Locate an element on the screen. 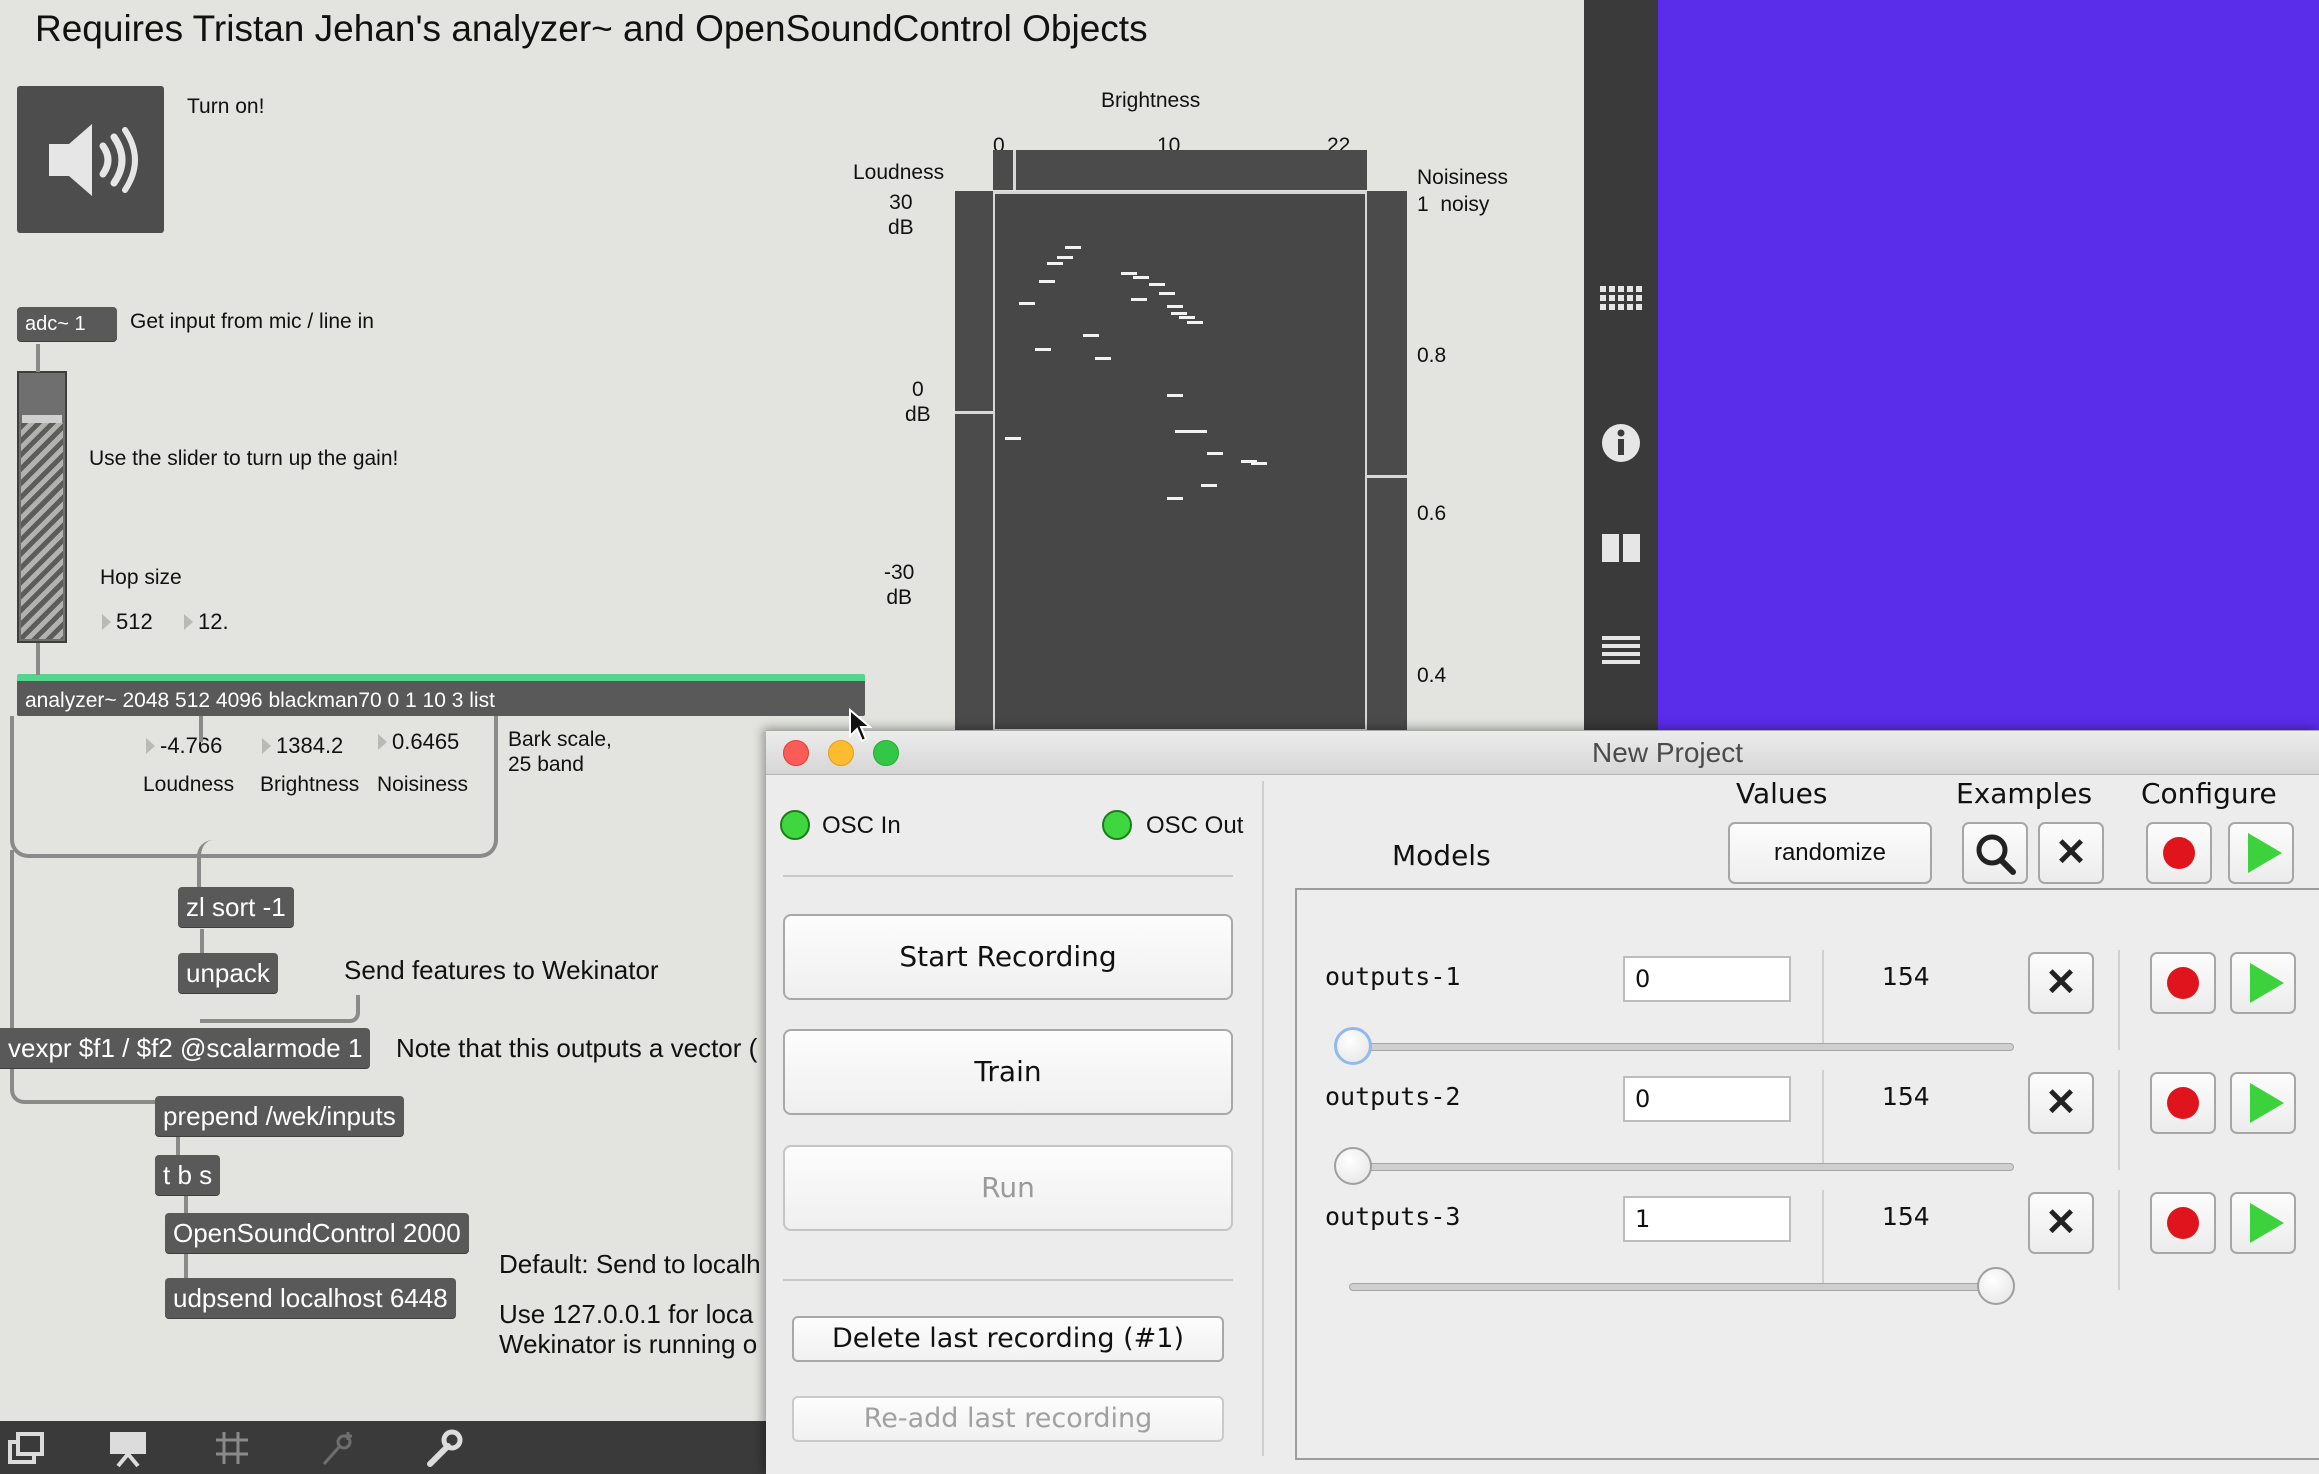 The image size is (2319, 1474). noisiness-tick-04: 0.4 is located at coordinates (1432, 675).